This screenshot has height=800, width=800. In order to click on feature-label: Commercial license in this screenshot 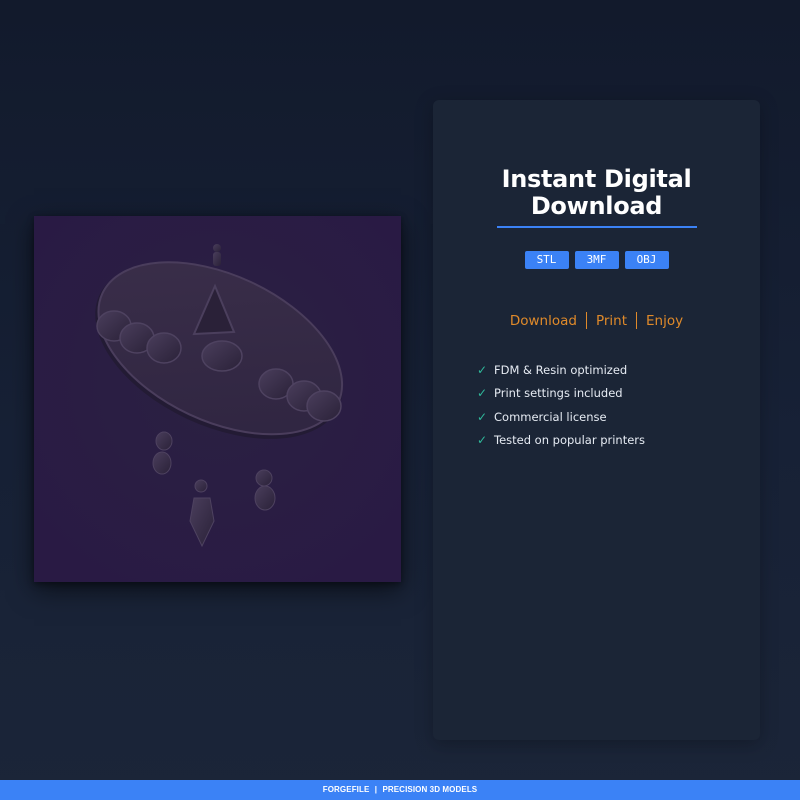, I will do `click(550, 416)`.